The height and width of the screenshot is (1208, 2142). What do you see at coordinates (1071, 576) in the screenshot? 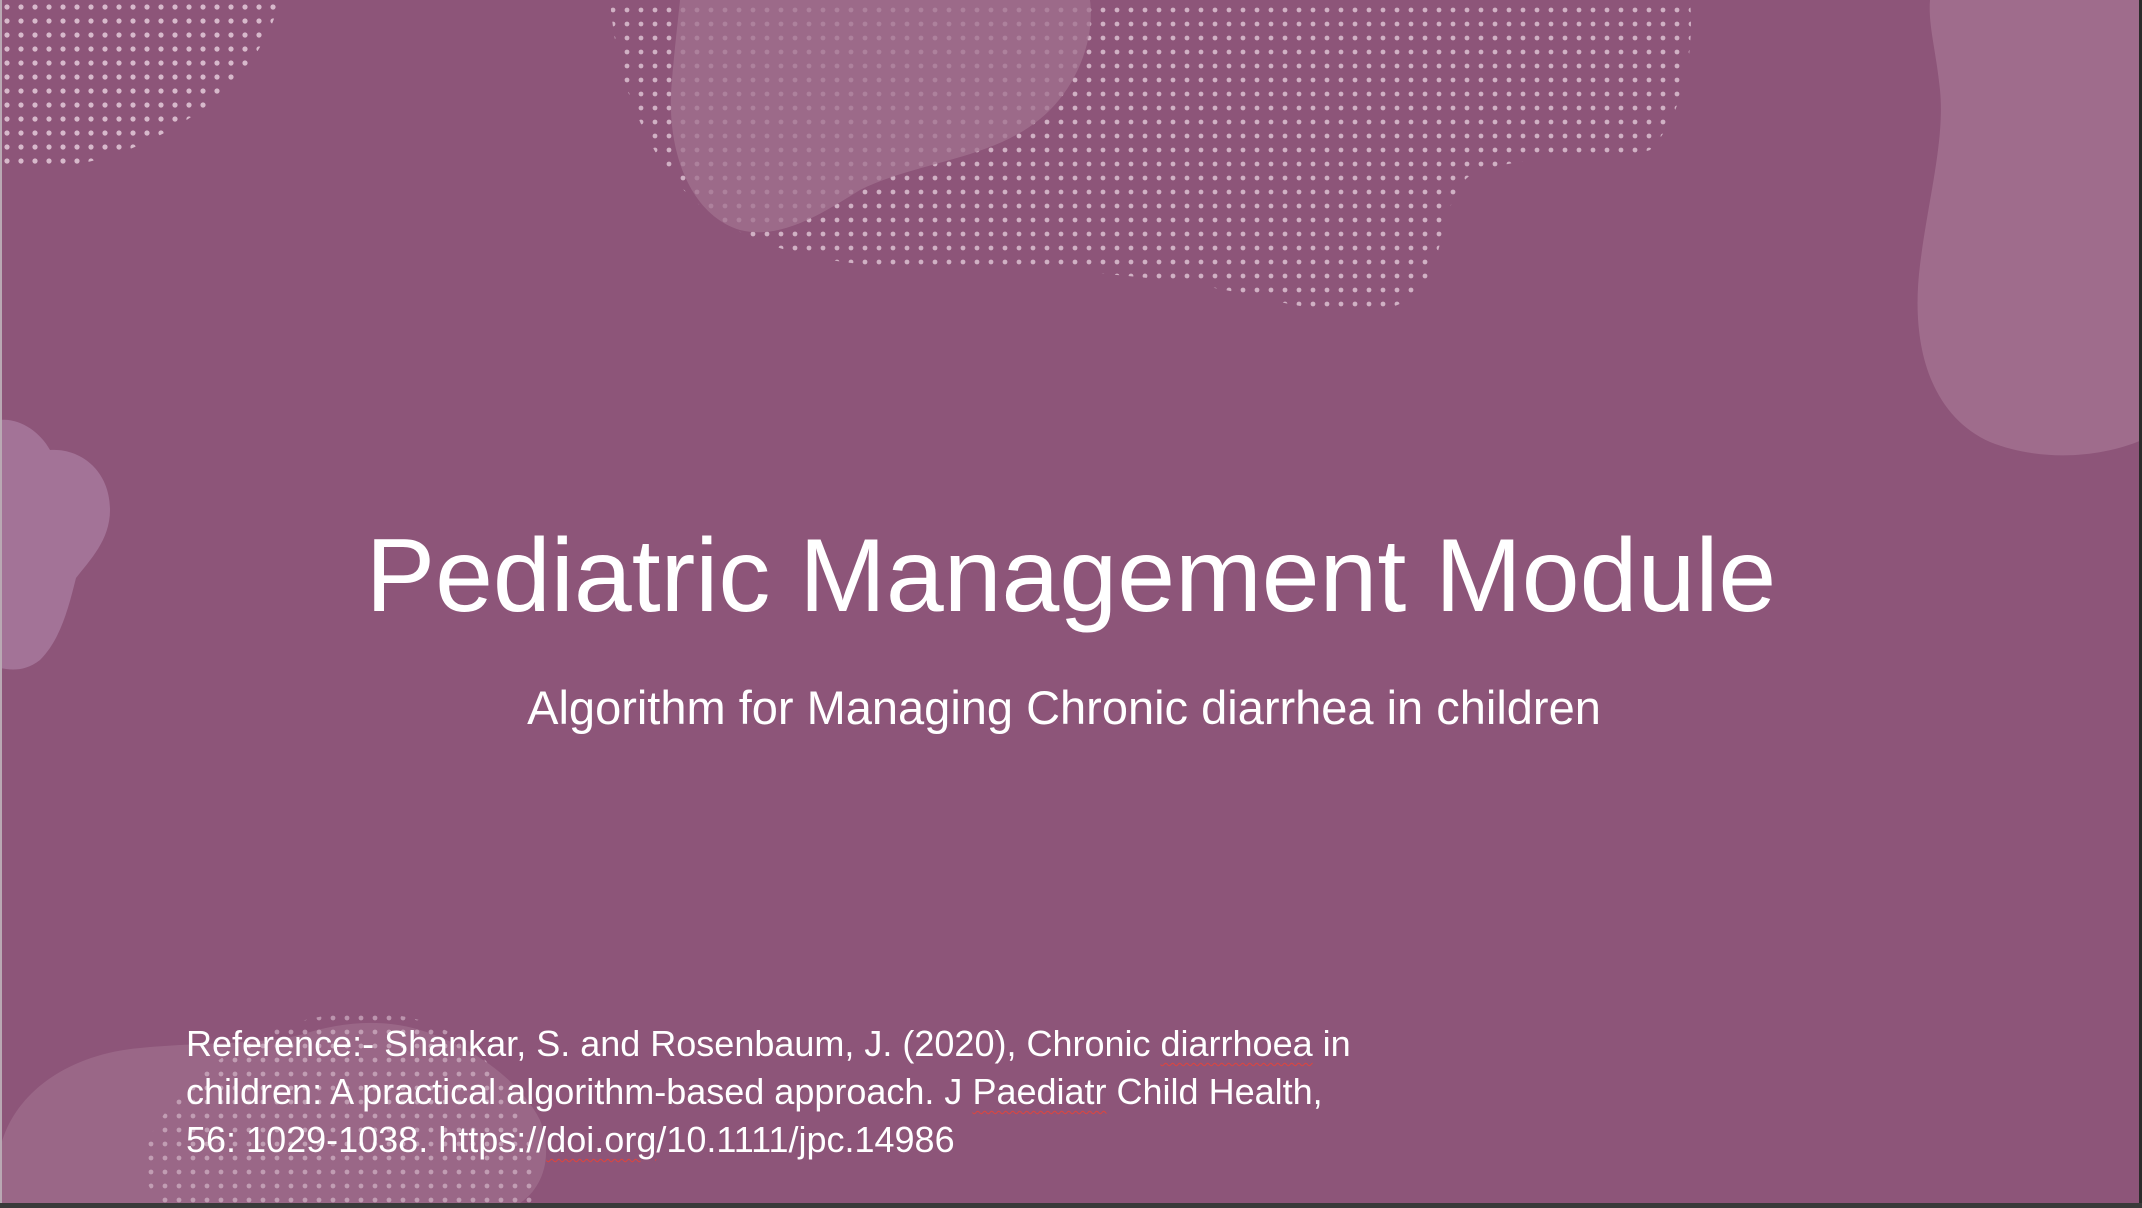
I see `slide-title: Pediatric Management Module` at bounding box center [1071, 576].